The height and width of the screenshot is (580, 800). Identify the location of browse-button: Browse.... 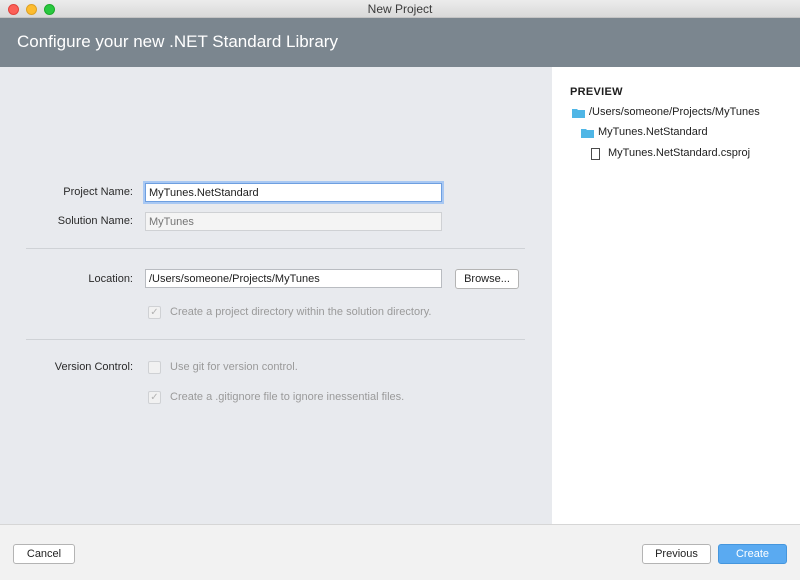
(487, 279).